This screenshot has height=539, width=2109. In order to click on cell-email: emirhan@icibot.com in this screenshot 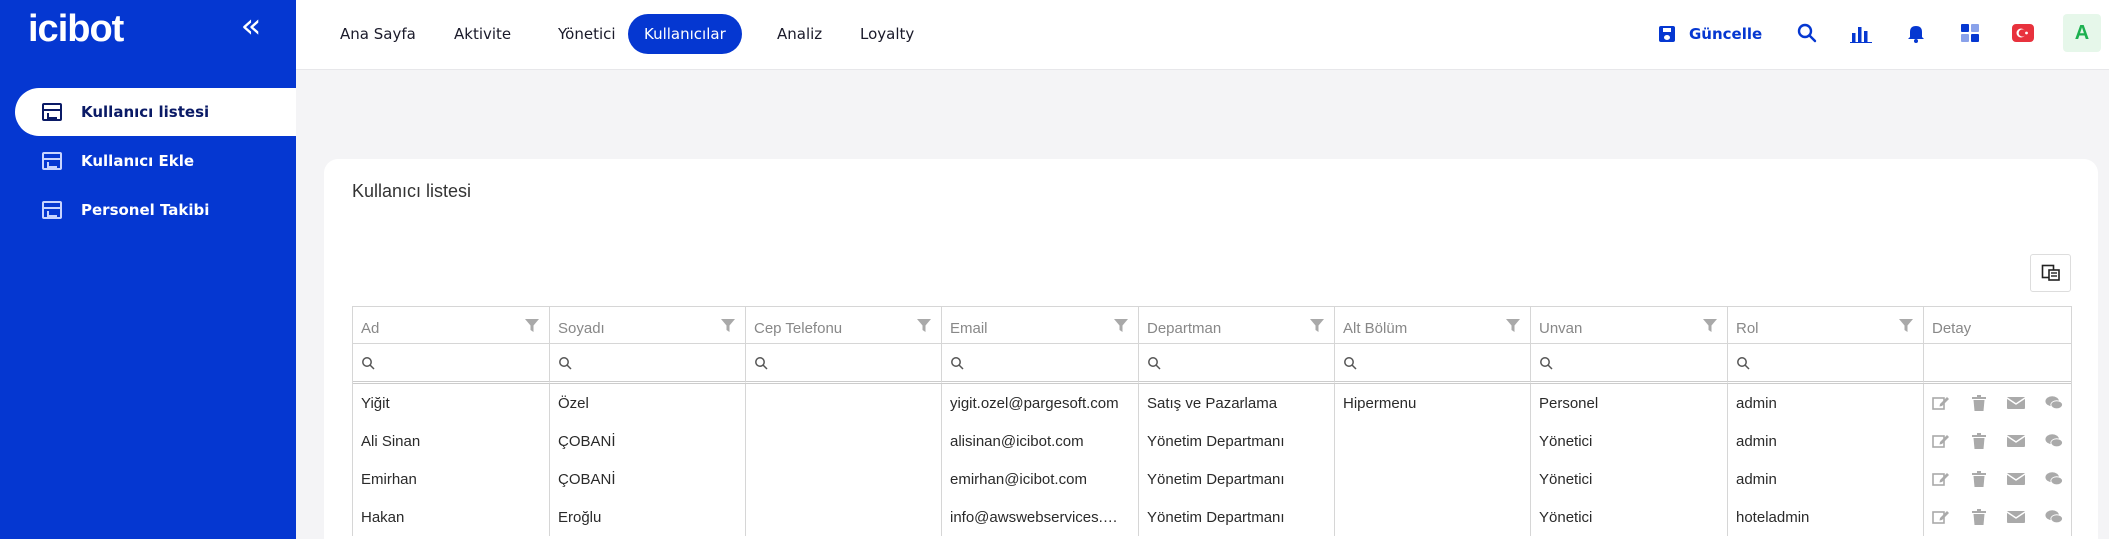, I will do `click(1040, 479)`.